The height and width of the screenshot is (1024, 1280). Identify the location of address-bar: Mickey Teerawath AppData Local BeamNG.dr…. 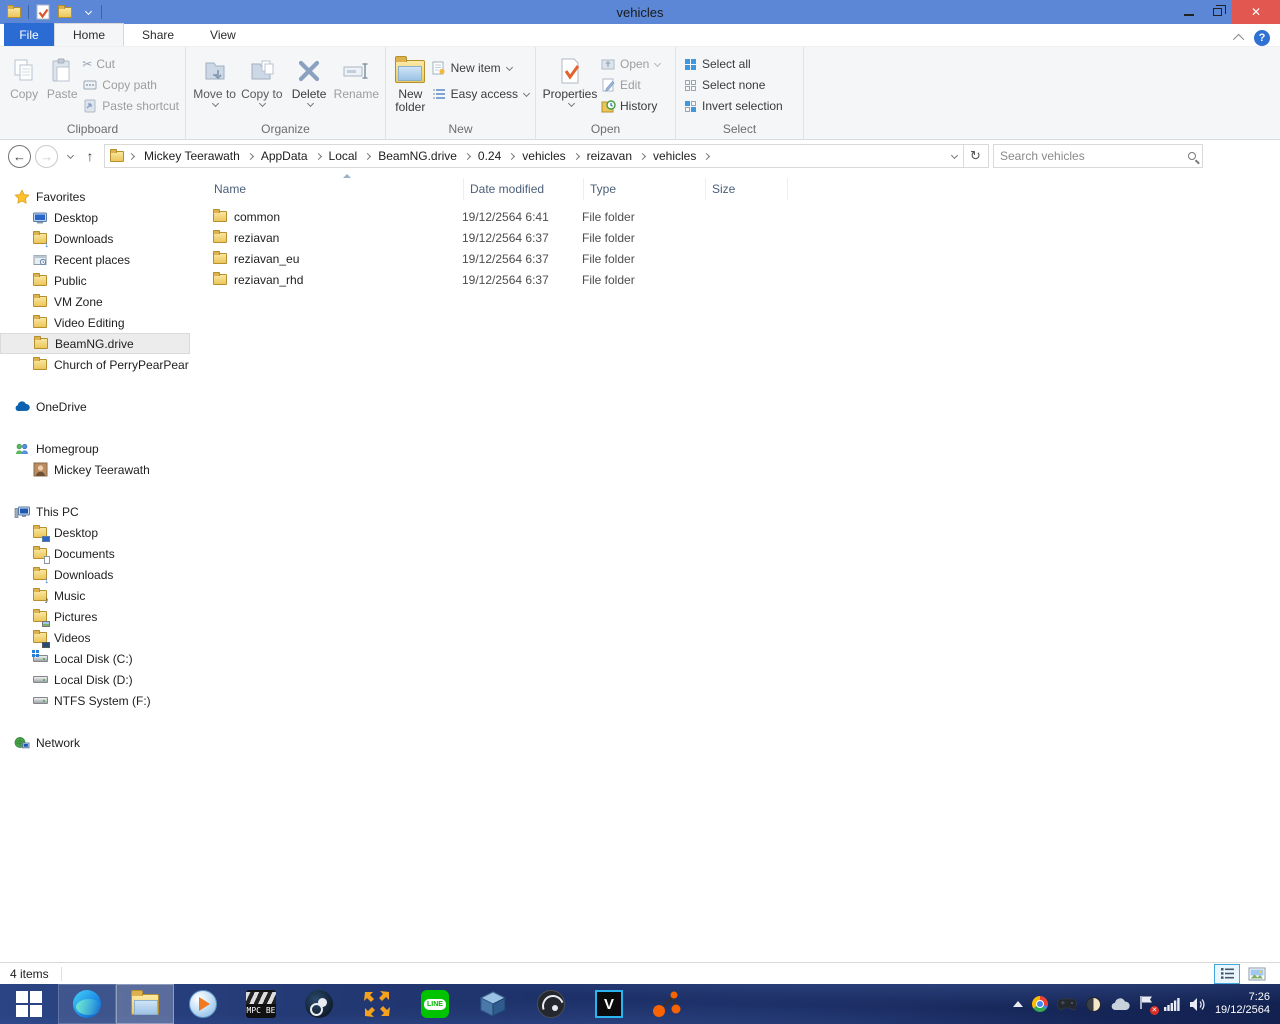
(534, 156).